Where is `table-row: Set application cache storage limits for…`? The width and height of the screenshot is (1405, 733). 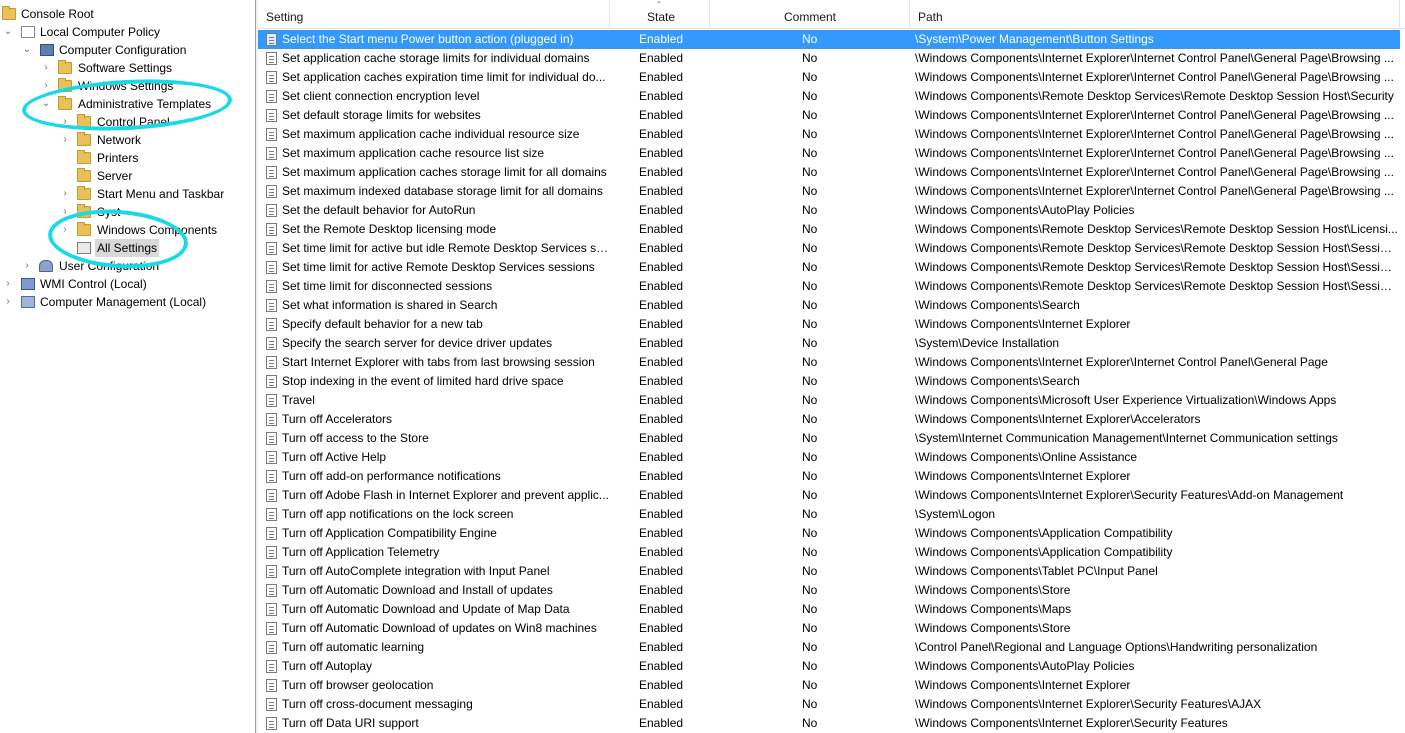 table-row: Set application cache storage limits for… is located at coordinates (829, 58).